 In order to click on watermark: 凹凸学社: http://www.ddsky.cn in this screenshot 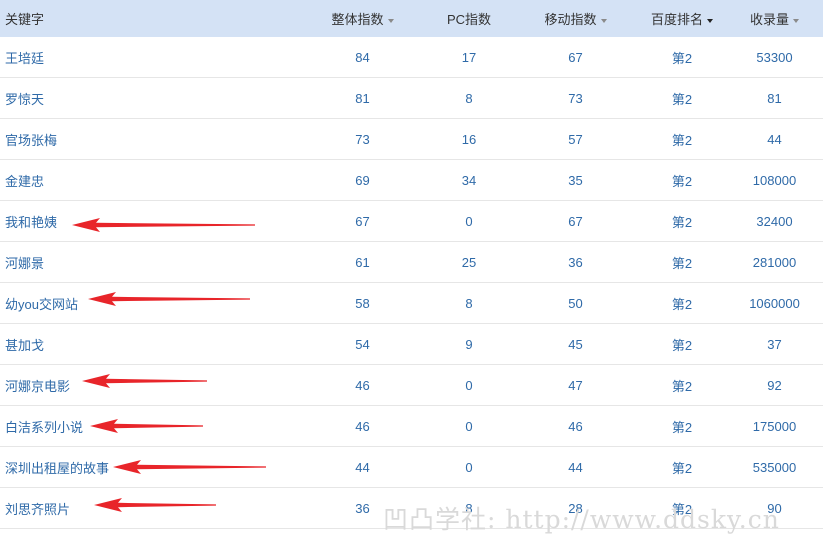, I will do `click(581, 519)`.